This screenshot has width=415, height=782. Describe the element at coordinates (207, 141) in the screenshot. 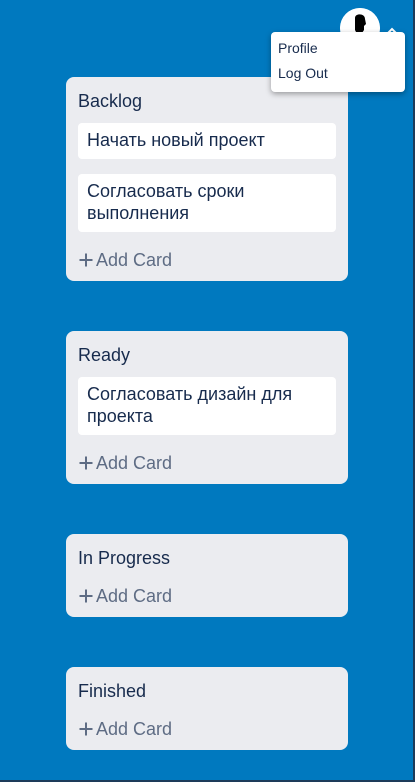

I see `card: Начать новый проект` at that location.